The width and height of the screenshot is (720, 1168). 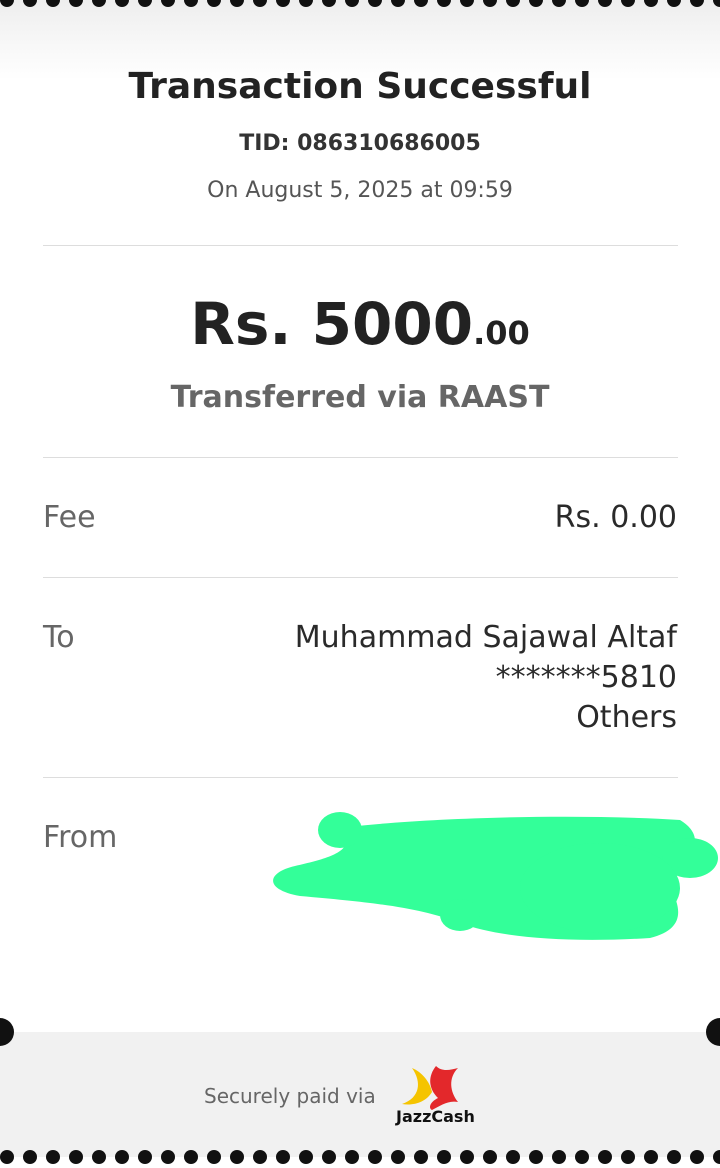 I want to click on fee-value: Rs. 0.00, so click(x=615, y=517).